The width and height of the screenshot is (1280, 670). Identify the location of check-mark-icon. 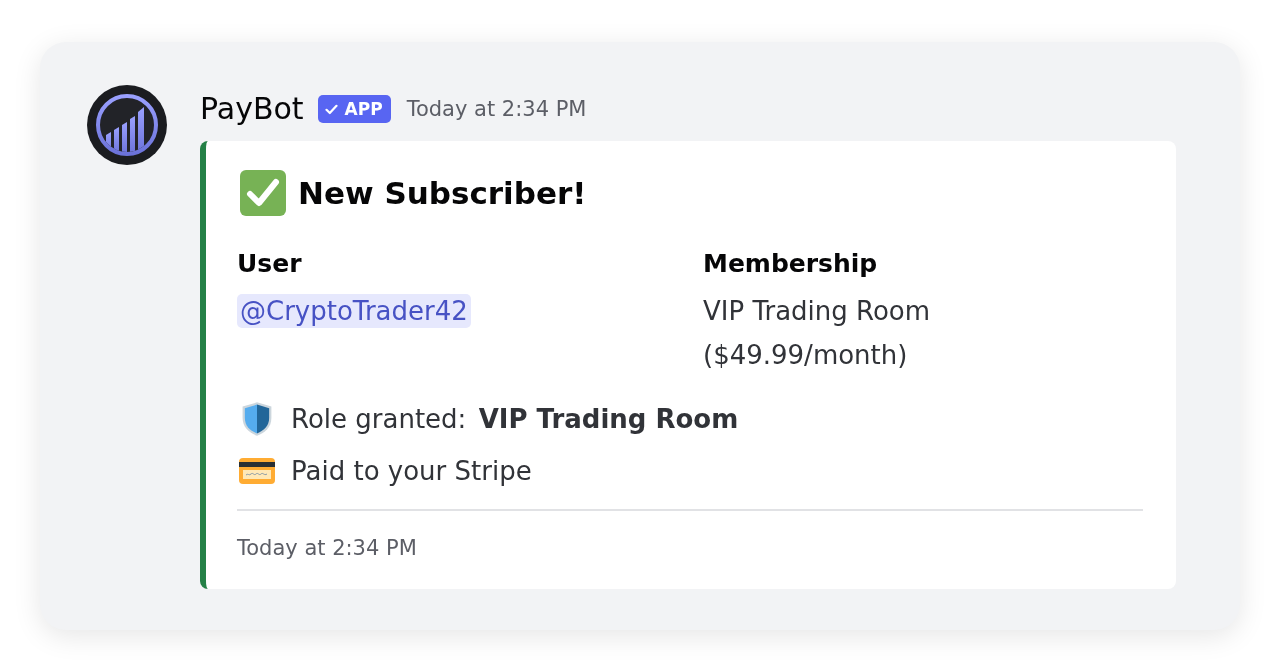
(263, 193).